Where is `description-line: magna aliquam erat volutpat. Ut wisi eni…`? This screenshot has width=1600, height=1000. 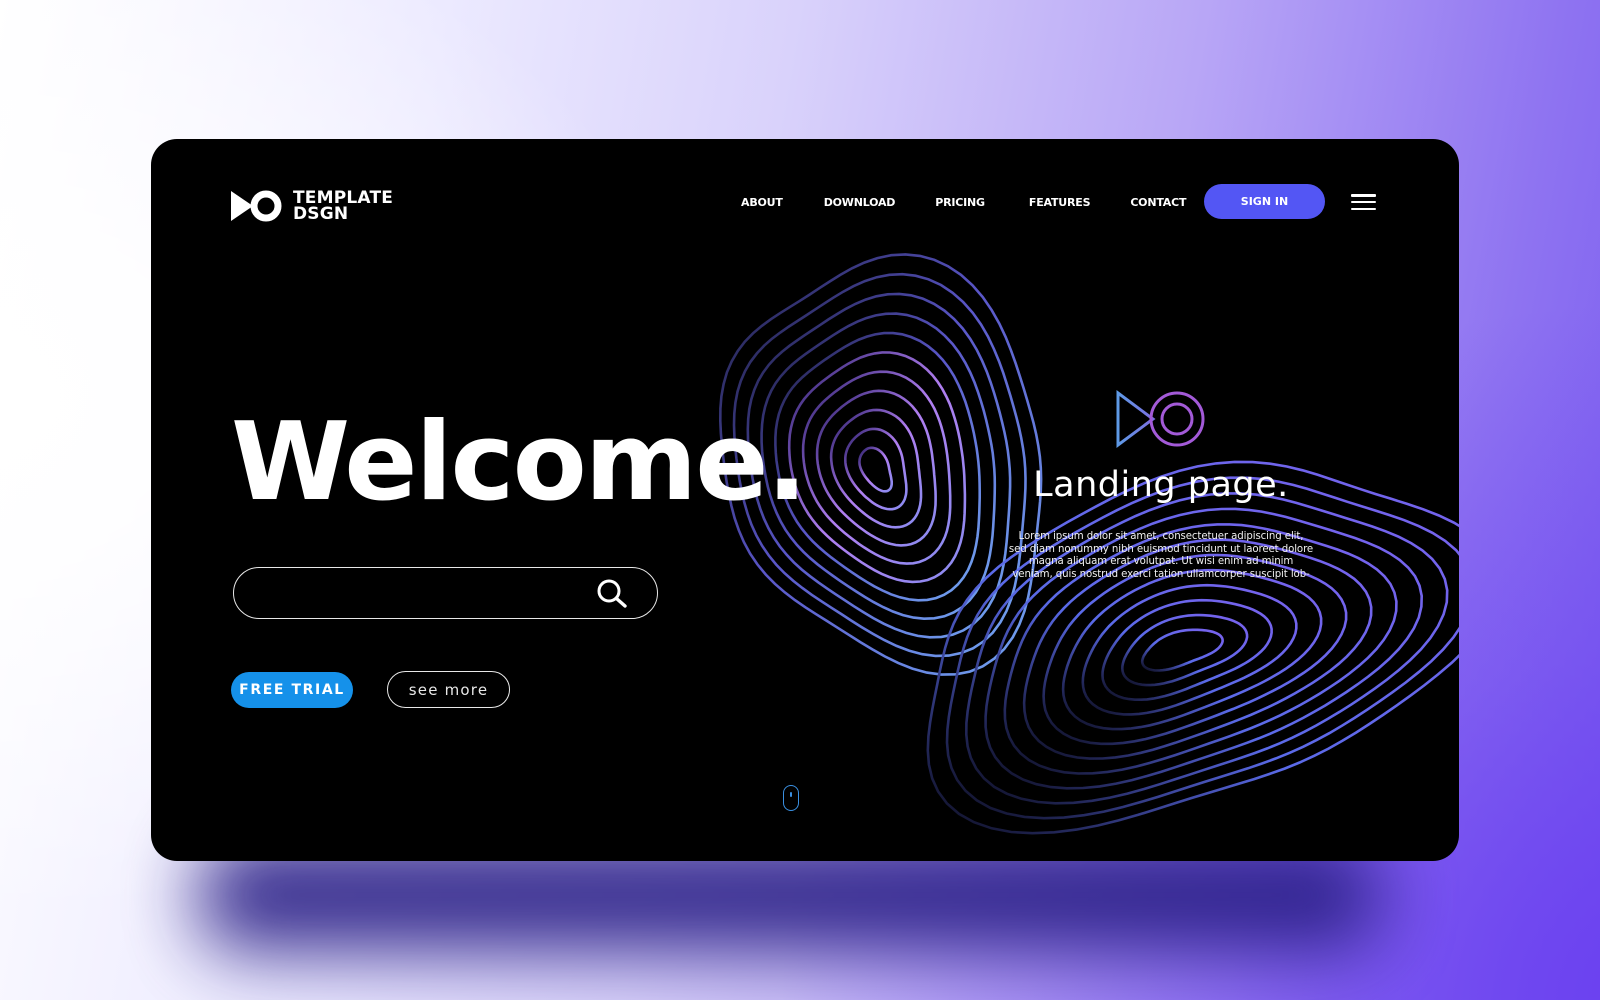
description-line: magna aliquam erat volutpat. Ut wisi eni… is located at coordinates (1161, 561).